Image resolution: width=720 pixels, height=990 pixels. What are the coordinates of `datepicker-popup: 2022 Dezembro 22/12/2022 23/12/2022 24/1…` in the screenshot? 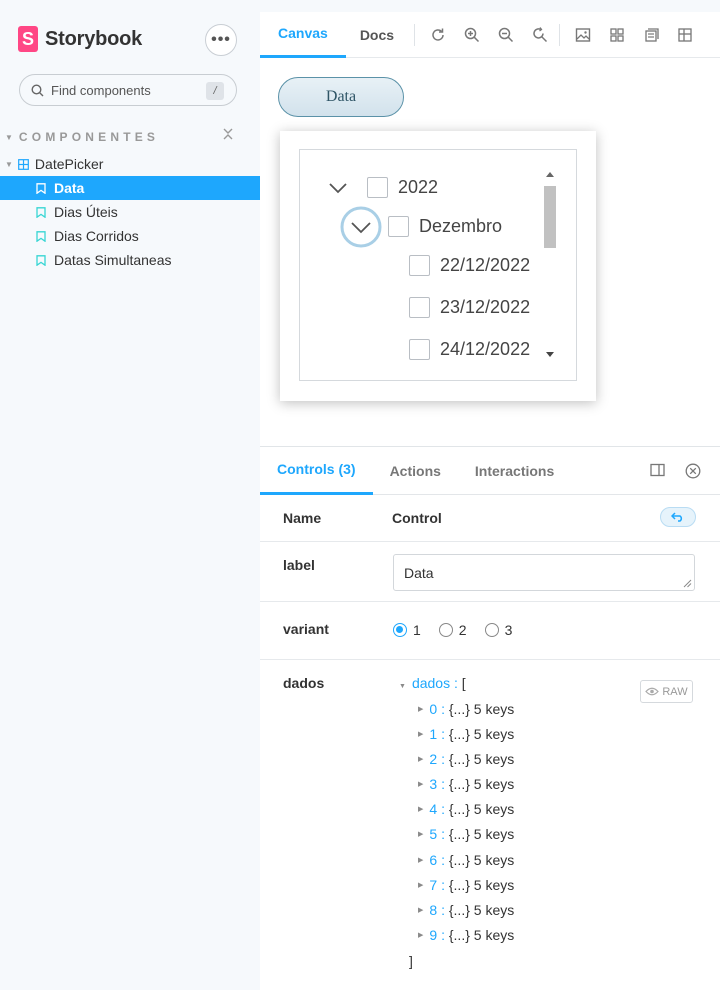 It's located at (438, 266).